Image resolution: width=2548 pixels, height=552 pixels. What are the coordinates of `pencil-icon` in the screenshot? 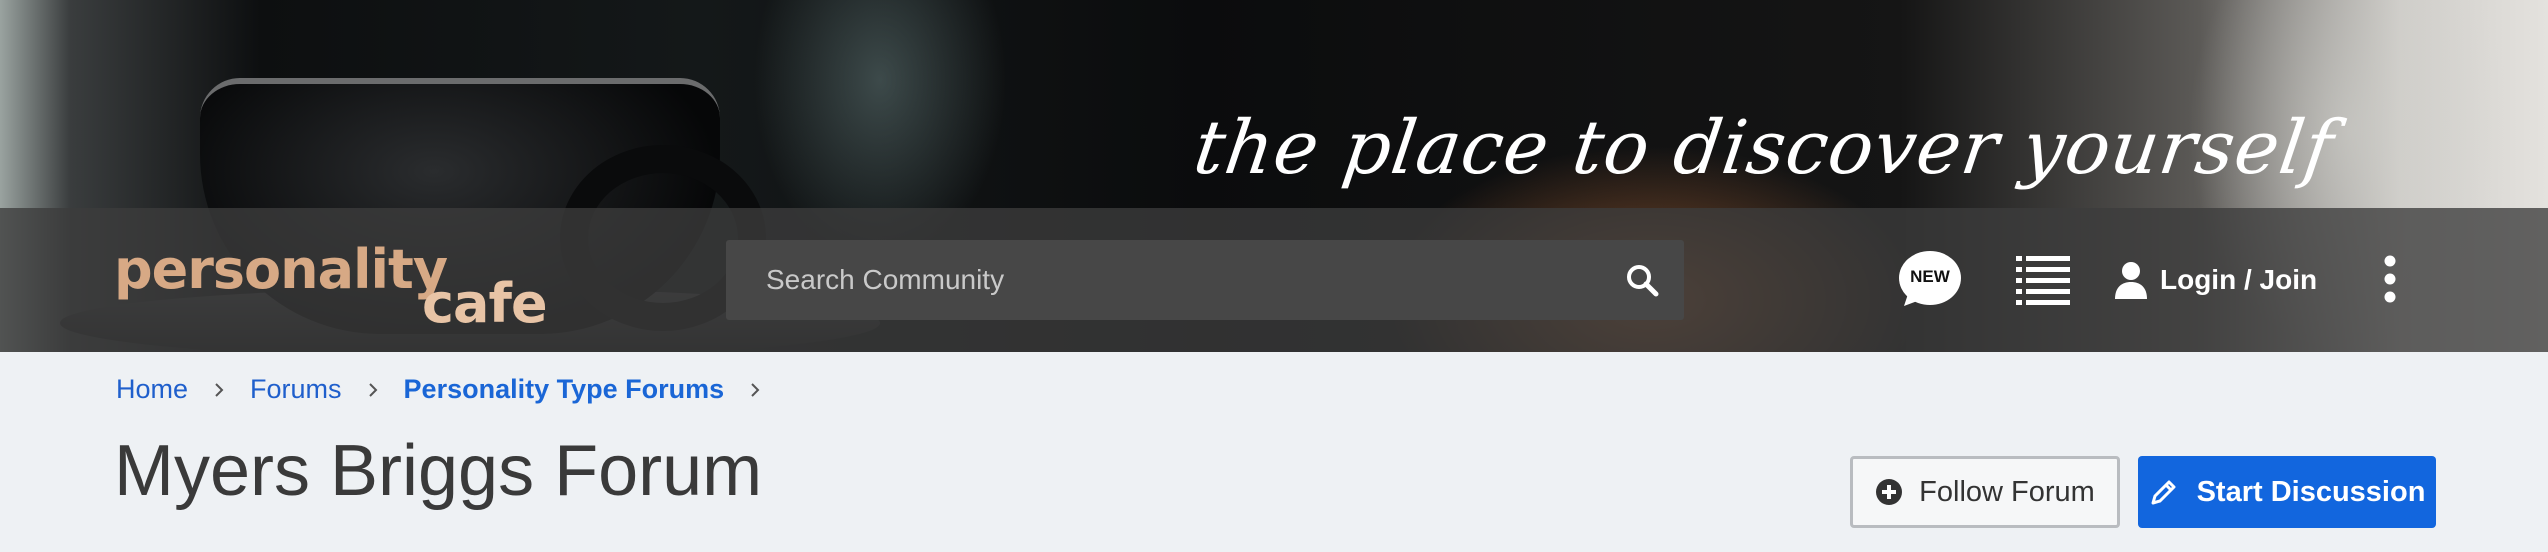 It's located at (2163, 492).